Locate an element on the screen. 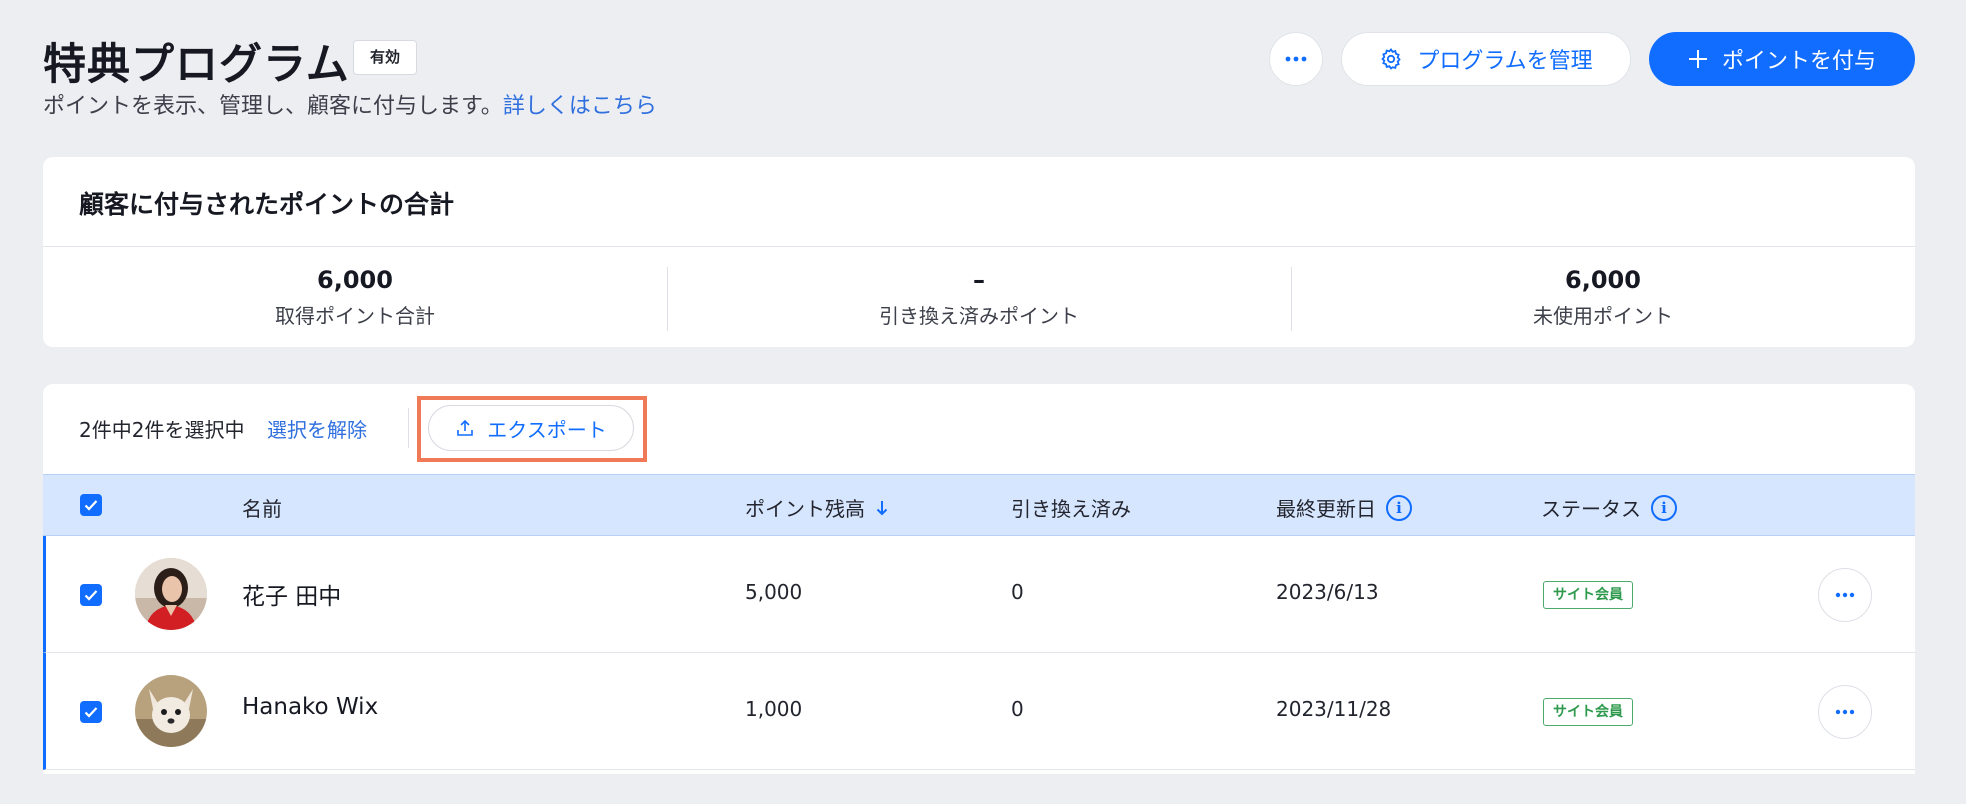  member-name: 花子 田中 is located at coordinates (291, 594).